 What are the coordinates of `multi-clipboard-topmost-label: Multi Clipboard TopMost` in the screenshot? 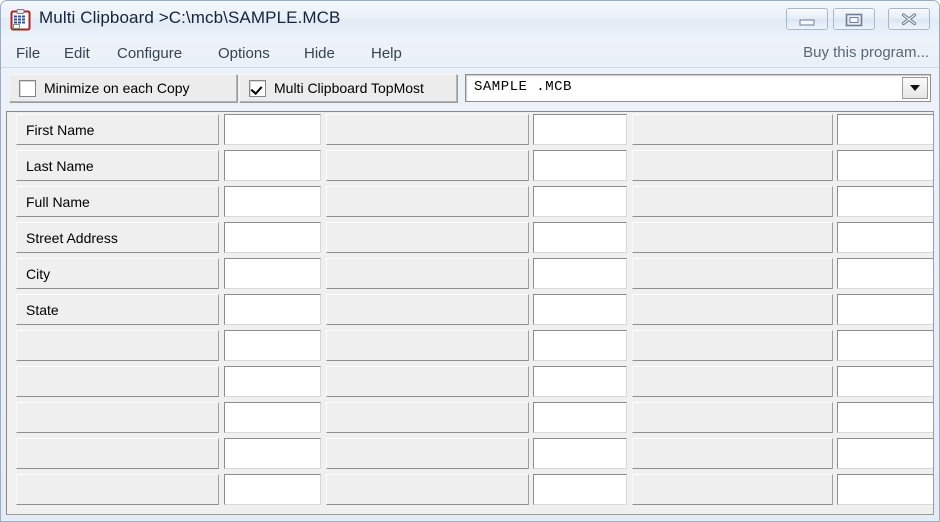 It's located at (349, 88).